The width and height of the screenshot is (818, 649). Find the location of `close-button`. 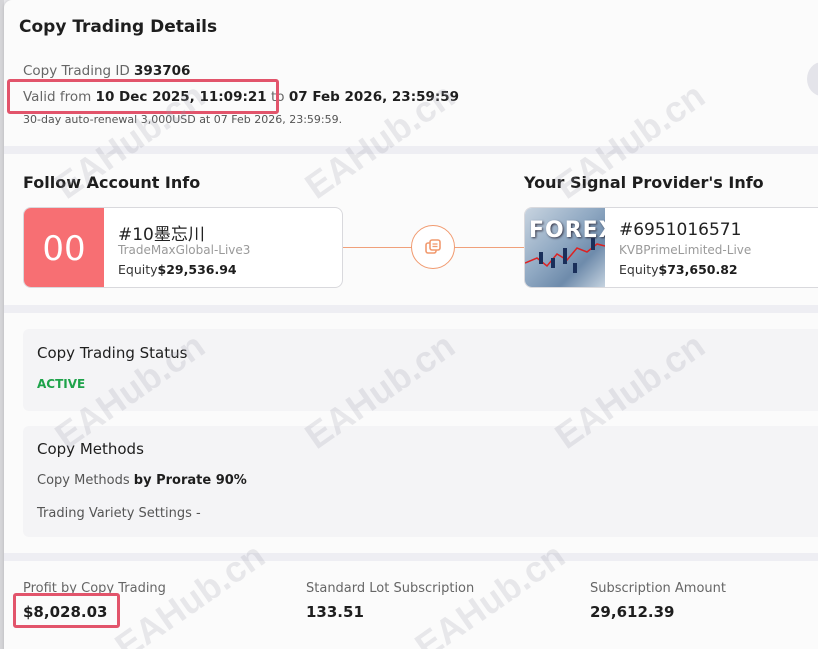

close-button is located at coordinates (812, 79).